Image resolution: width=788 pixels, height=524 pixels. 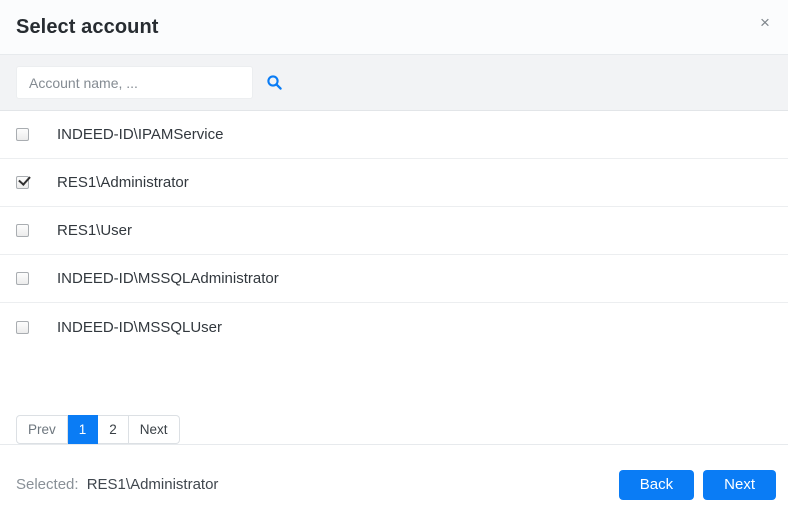 I want to click on pagination-page-2: 2, so click(x=113, y=429).